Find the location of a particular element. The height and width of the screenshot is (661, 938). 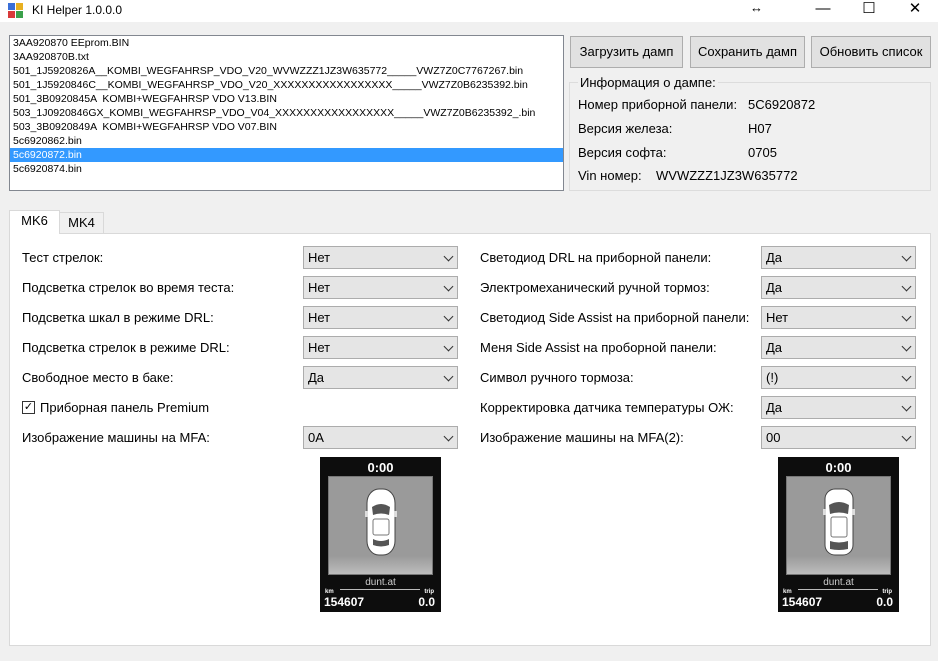

electric-handbrake-select: Да is located at coordinates (838, 287).